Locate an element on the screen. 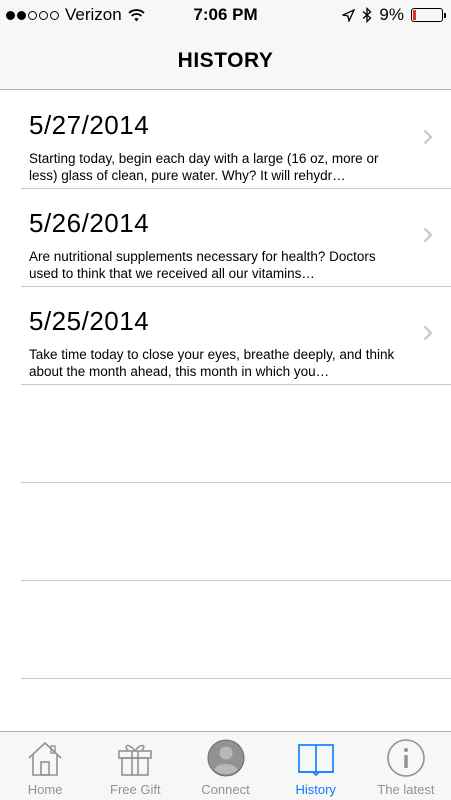 This screenshot has width=451, height=800. tab-free-gift: Free Gift is located at coordinates (135, 766).